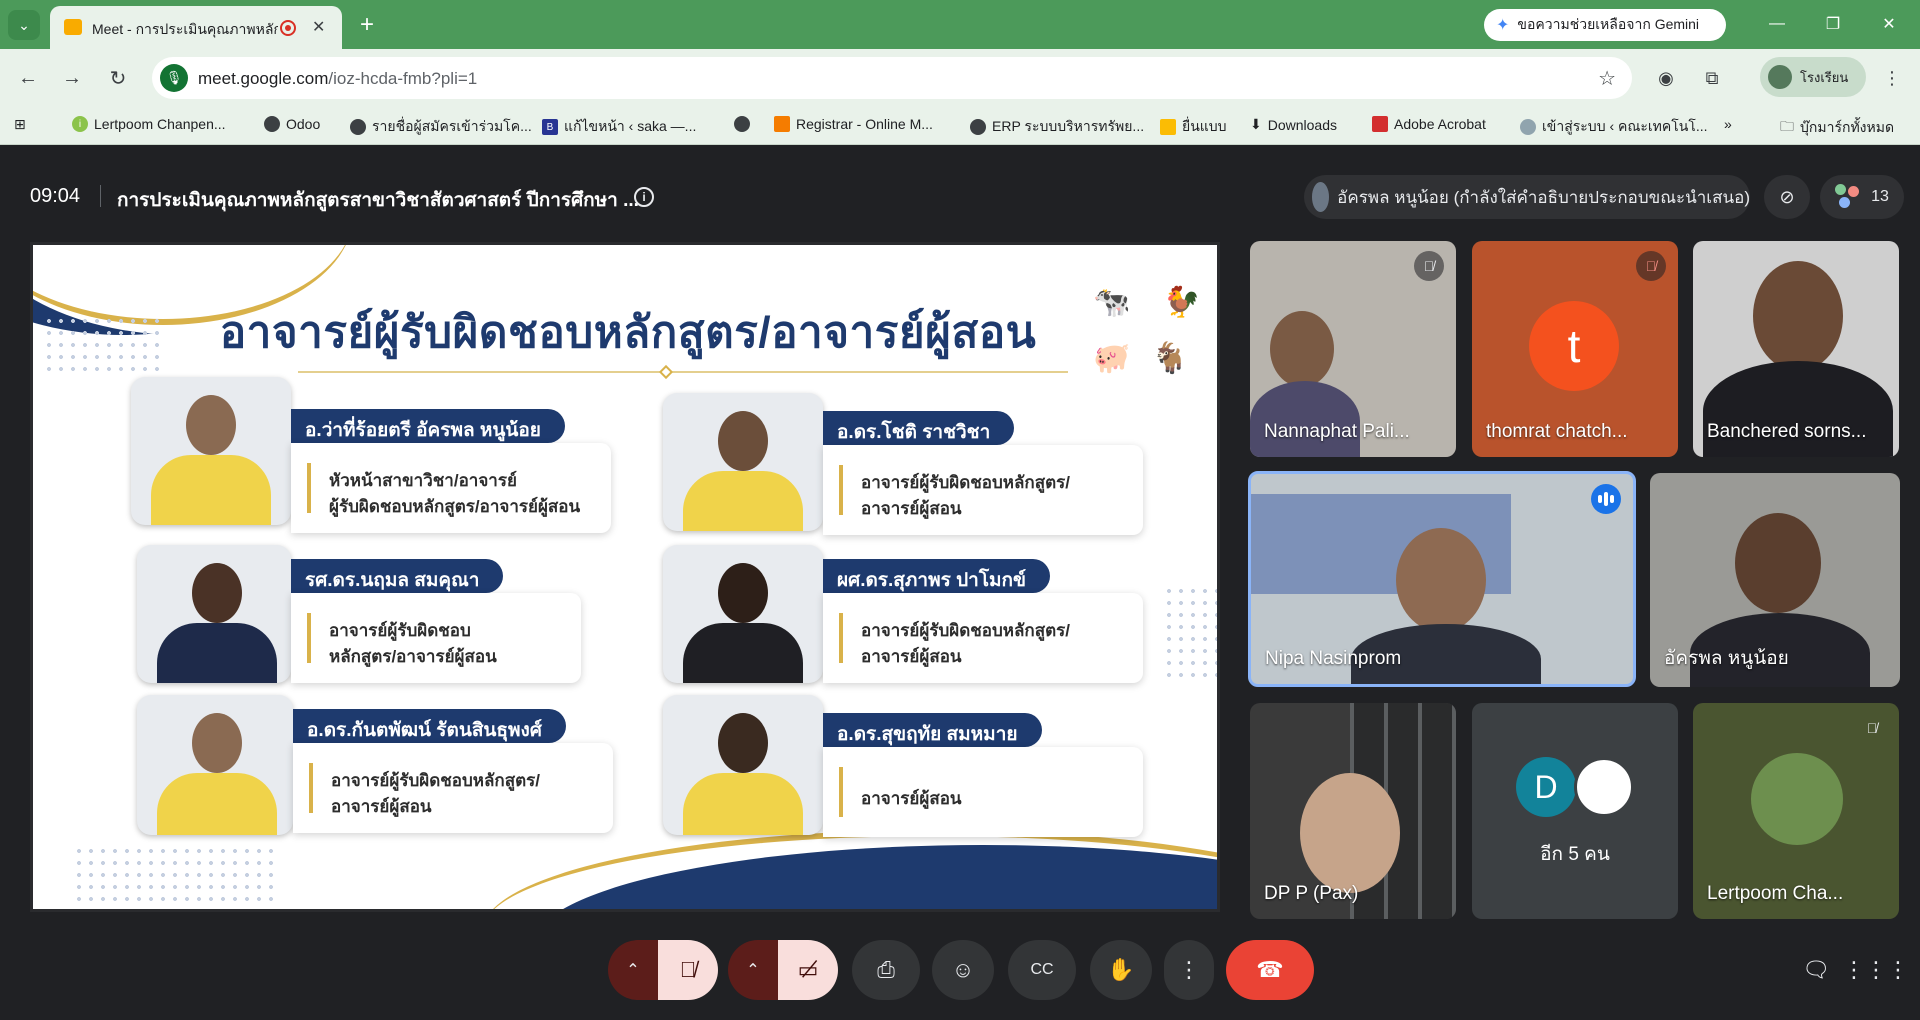  Describe the element at coordinates (20, 124) in the screenshot. I see `apps-grid-icon: ⊞` at that location.